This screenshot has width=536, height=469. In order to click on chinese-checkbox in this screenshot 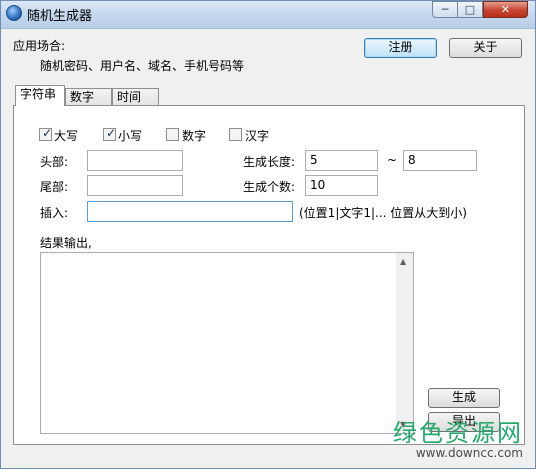, I will do `click(235, 134)`.